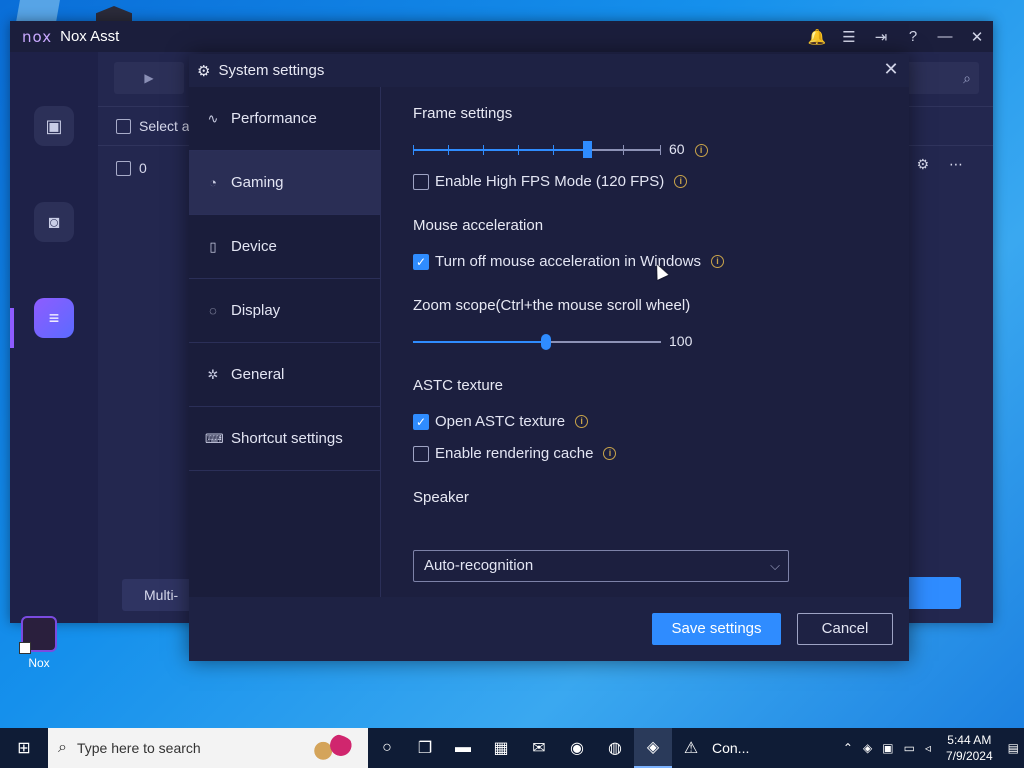 This screenshot has width=1024, height=768. I want to click on nav-item-general: ✲ General, so click(284, 375).